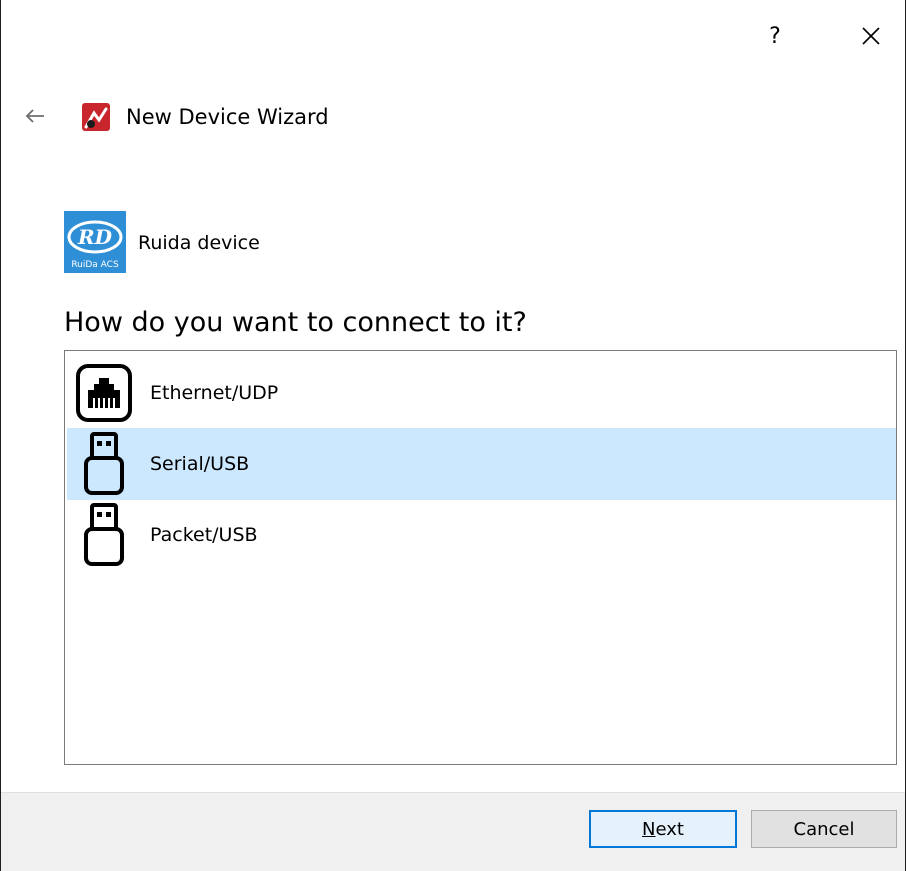  Describe the element at coordinates (669, 829) in the screenshot. I see `next-label-rest: ext` at that location.